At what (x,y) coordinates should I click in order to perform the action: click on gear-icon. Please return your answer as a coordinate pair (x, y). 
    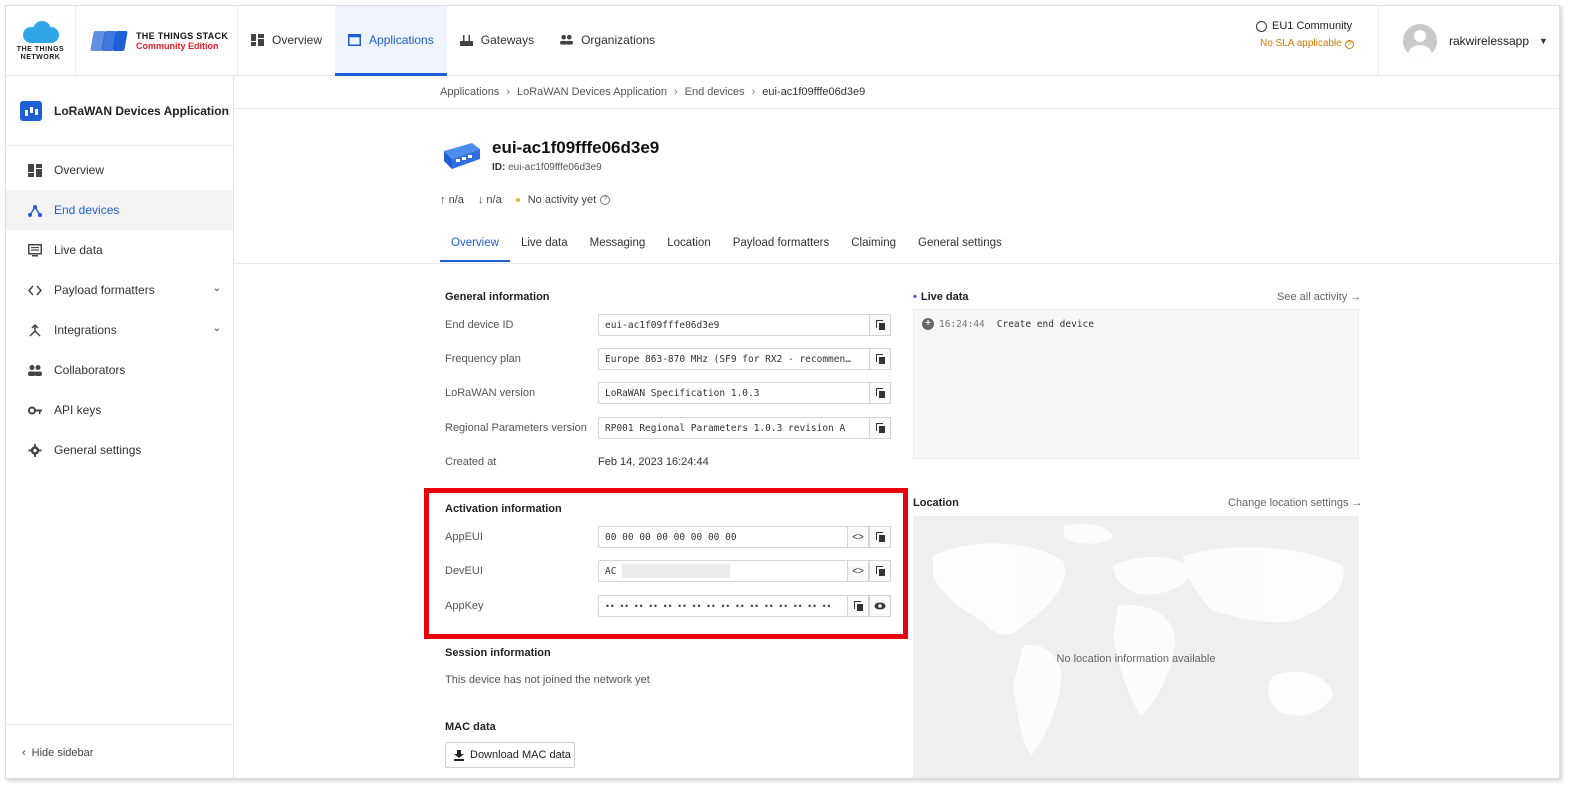
    Looking at the image, I should click on (35, 450).